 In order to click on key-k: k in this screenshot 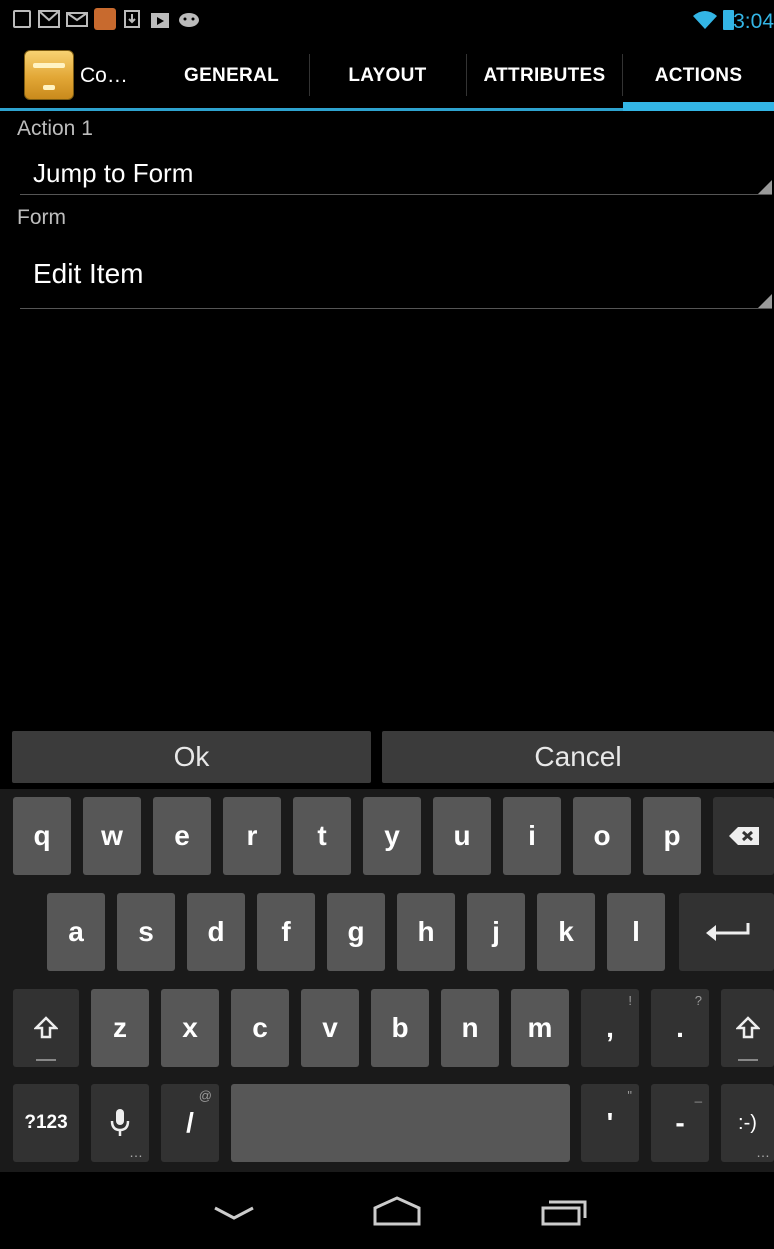, I will do `click(566, 932)`.